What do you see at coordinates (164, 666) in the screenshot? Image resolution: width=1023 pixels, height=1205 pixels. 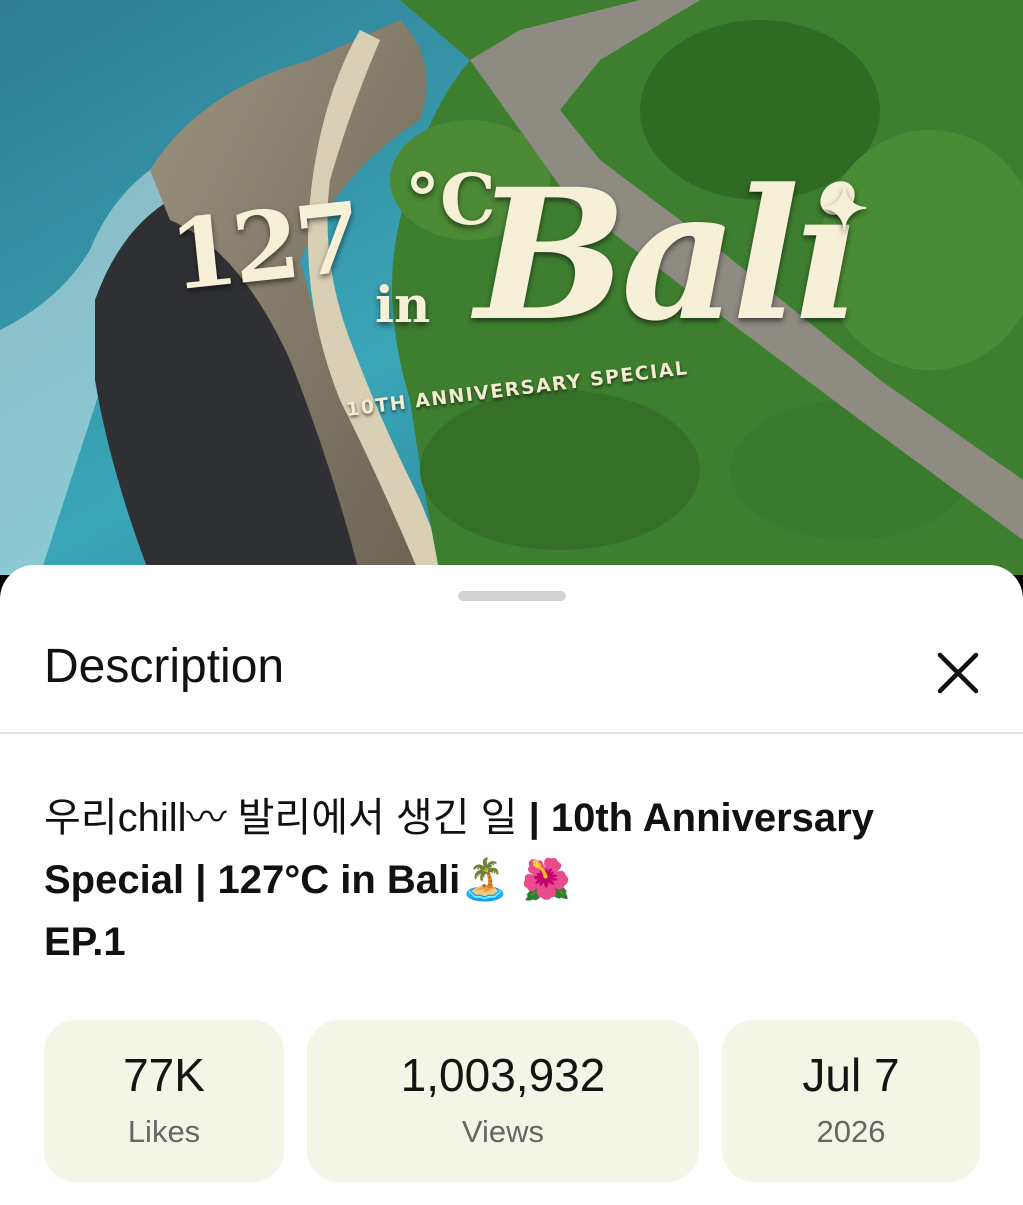 I see `sheet-title: Description` at bounding box center [164, 666].